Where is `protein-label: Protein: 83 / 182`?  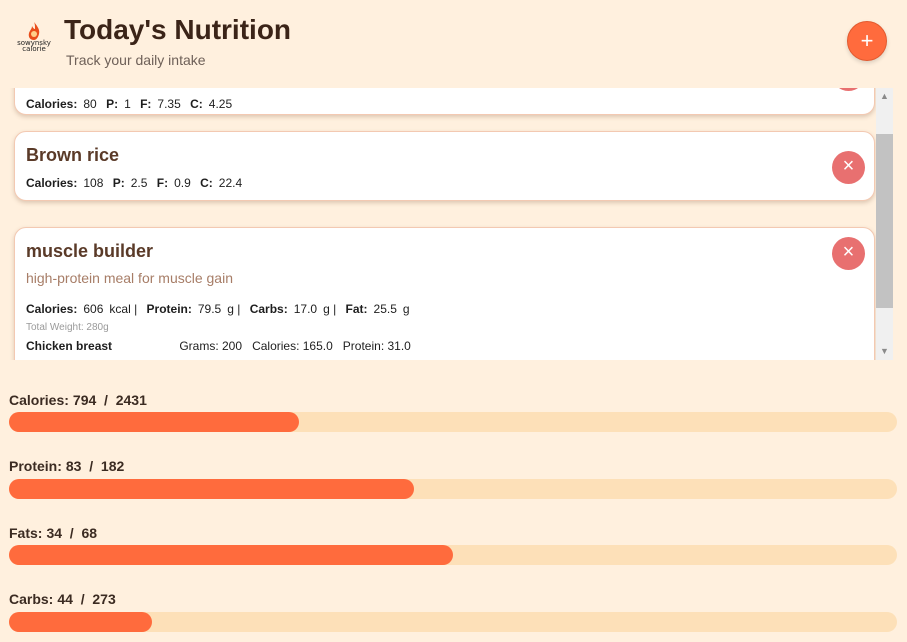
protein-label: Protein: 83 / 182 is located at coordinates (67, 466).